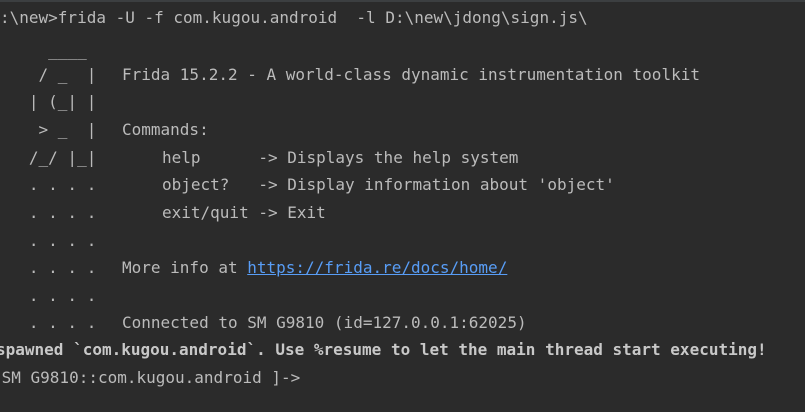 Image resolution: width=805 pixels, height=412 pixels. What do you see at coordinates (48, 157) in the screenshot?
I see `banner-art-line: /_/ |_|` at bounding box center [48, 157].